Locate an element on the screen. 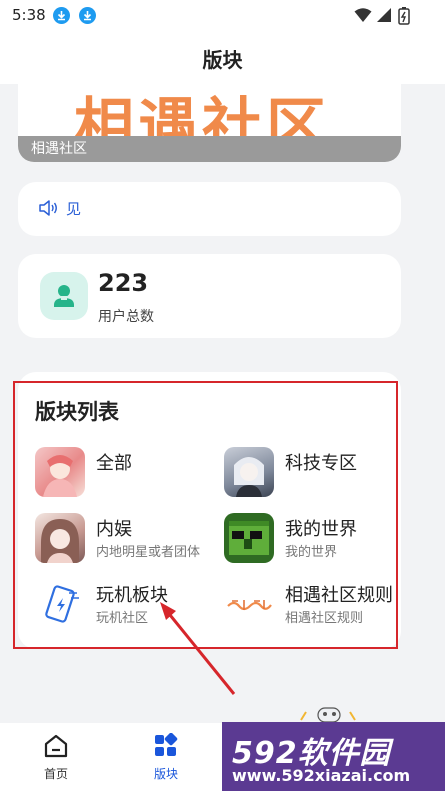 The width and height of the screenshot is (445, 791). user-count: 223 is located at coordinates (123, 283).